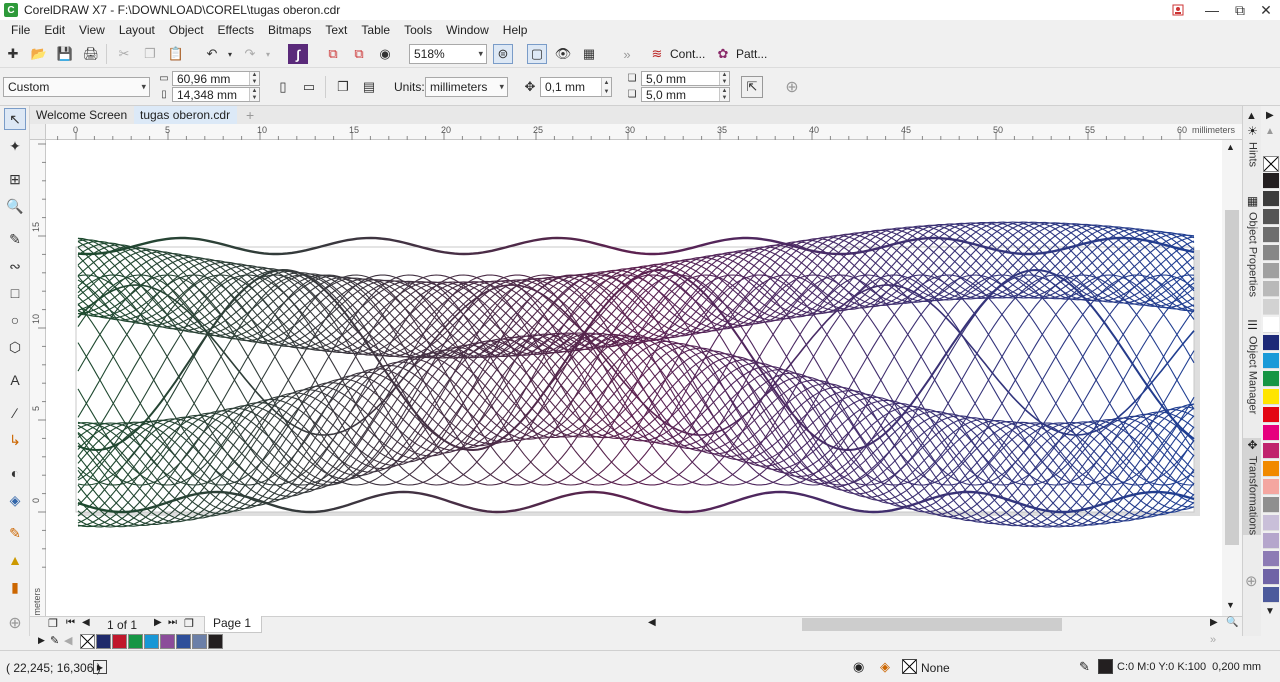 This screenshot has height=682, width=1280. What do you see at coordinates (82, 115) in the screenshot?
I see `tab-welcome-screen: Welcome Screen` at bounding box center [82, 115].